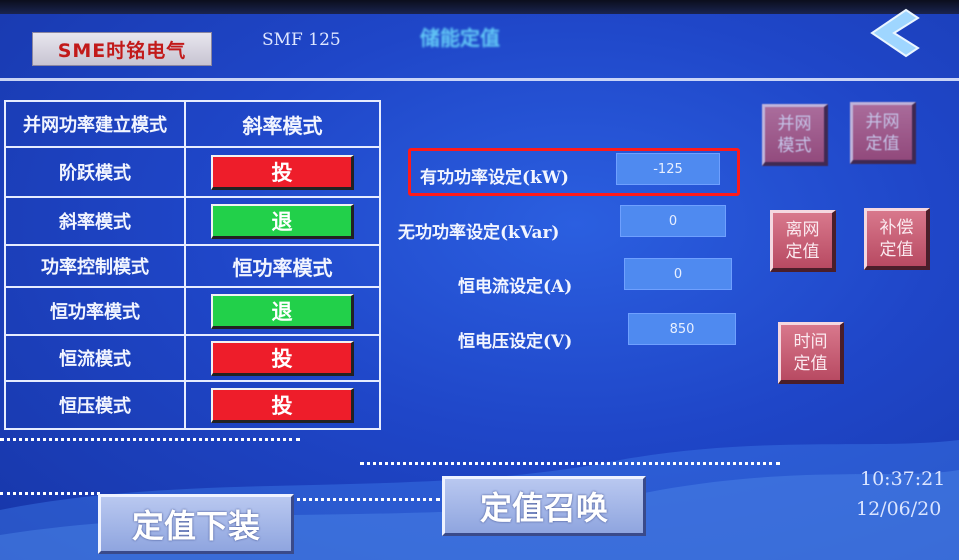  I want to click on mode-row: 斜率模式 退, so click(192, 222).